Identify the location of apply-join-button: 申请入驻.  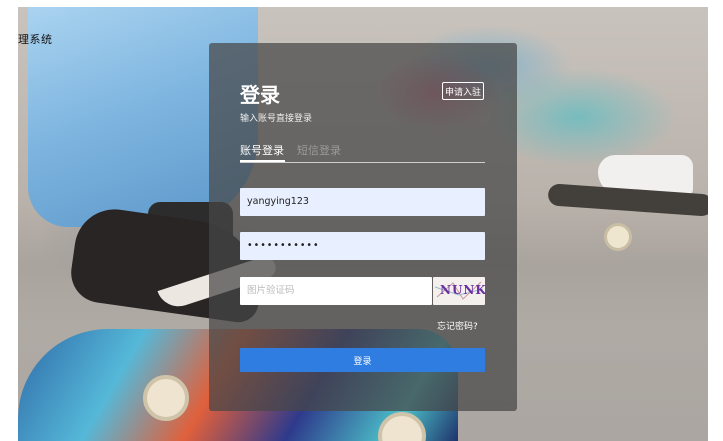
(463, 91).